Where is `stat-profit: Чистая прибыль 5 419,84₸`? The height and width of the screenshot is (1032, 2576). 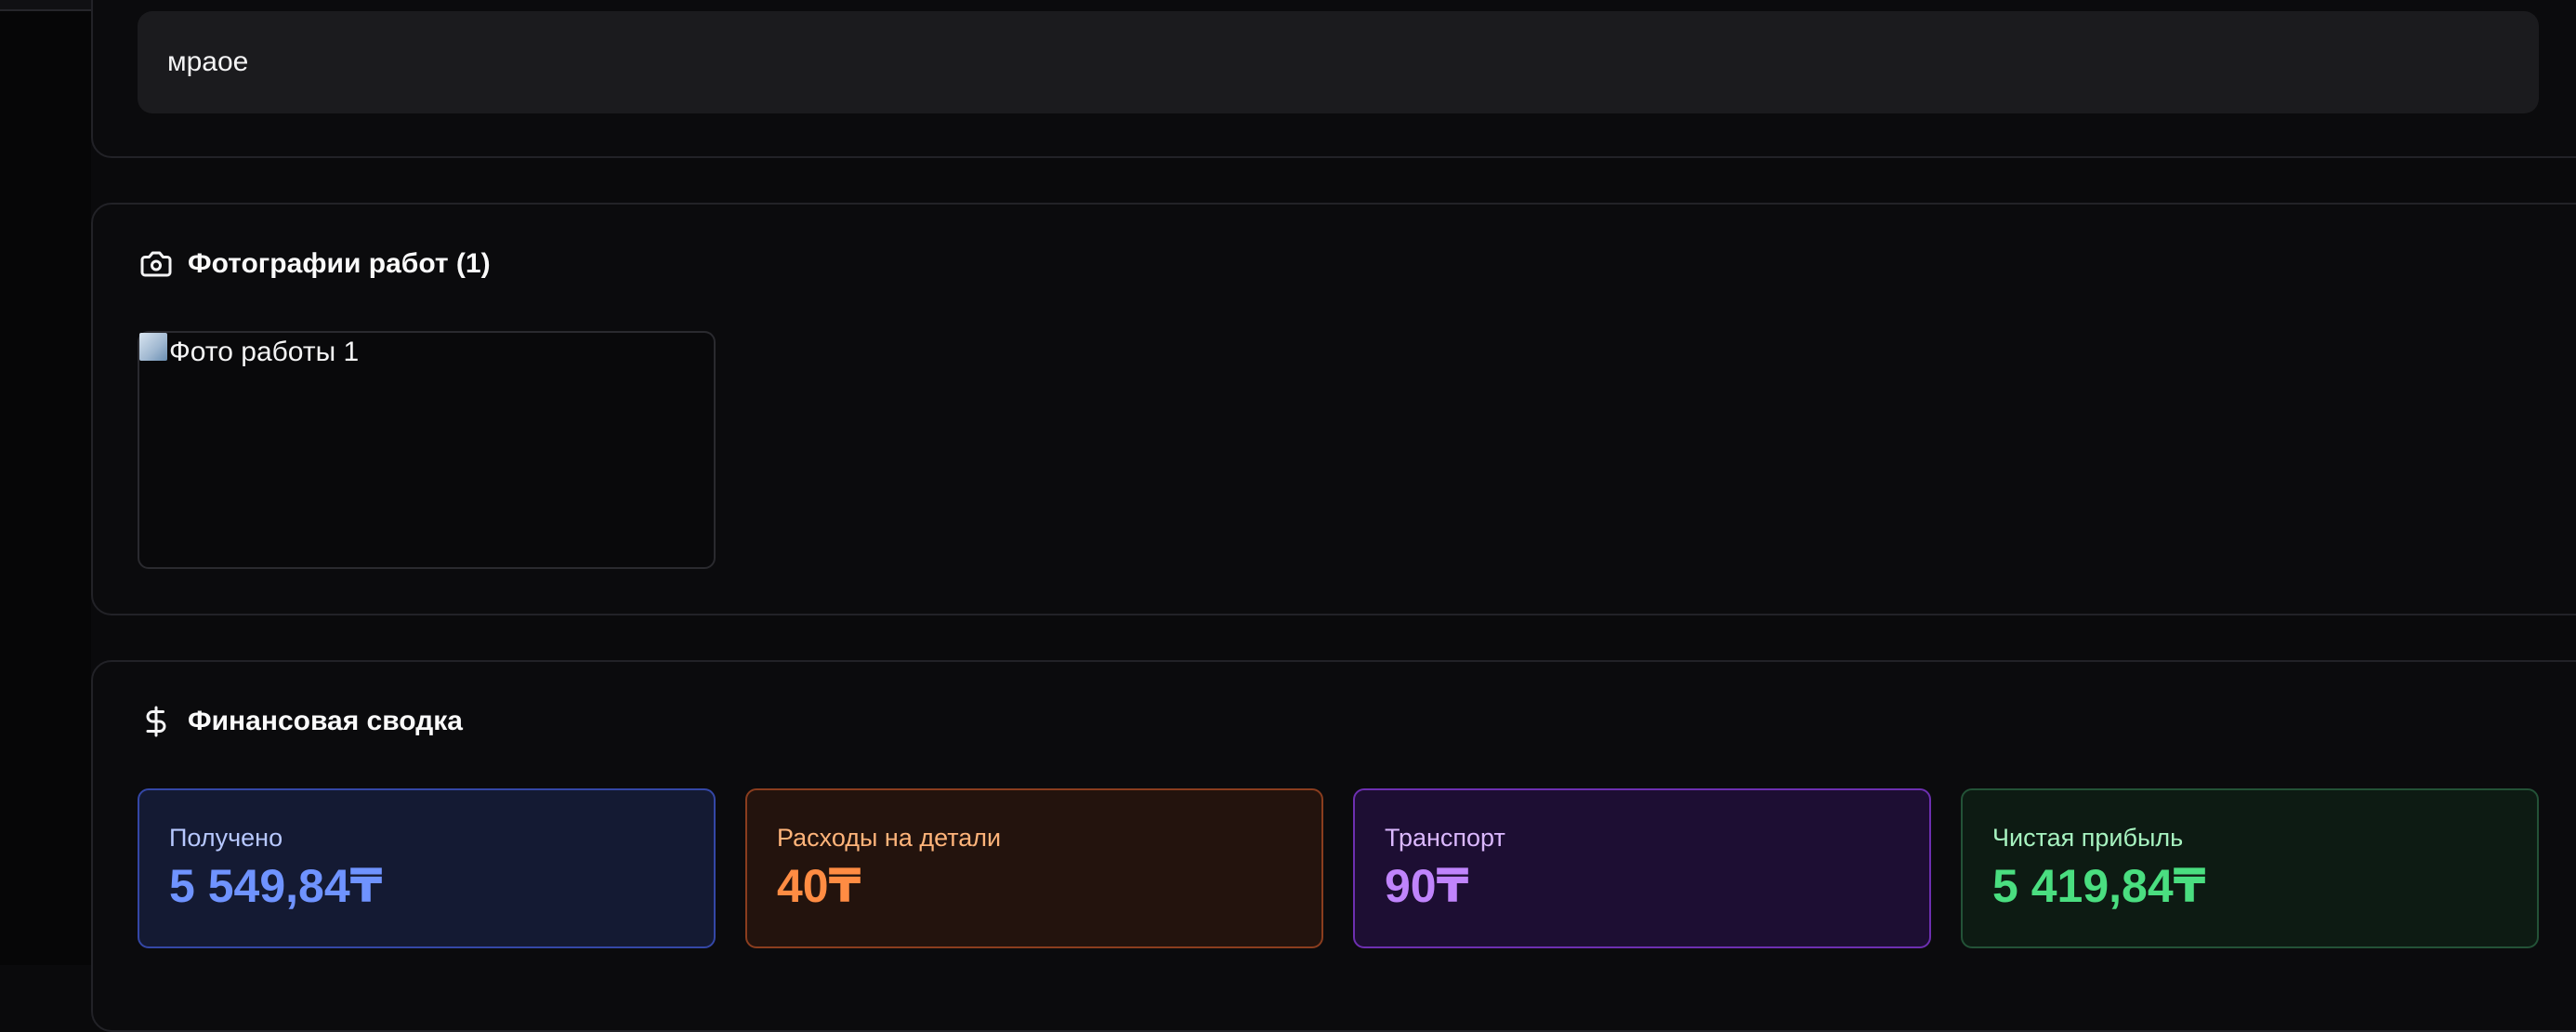
stat-profit: Чистая прибыль 5 419,84₸ is located at coordinates (2250, 868).